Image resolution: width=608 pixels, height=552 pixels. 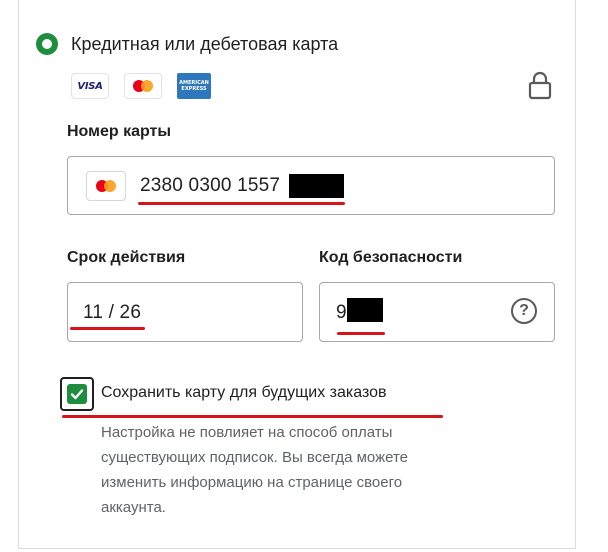 I want to click on card-number-label: Номер карты, so click(x=119, y=131).